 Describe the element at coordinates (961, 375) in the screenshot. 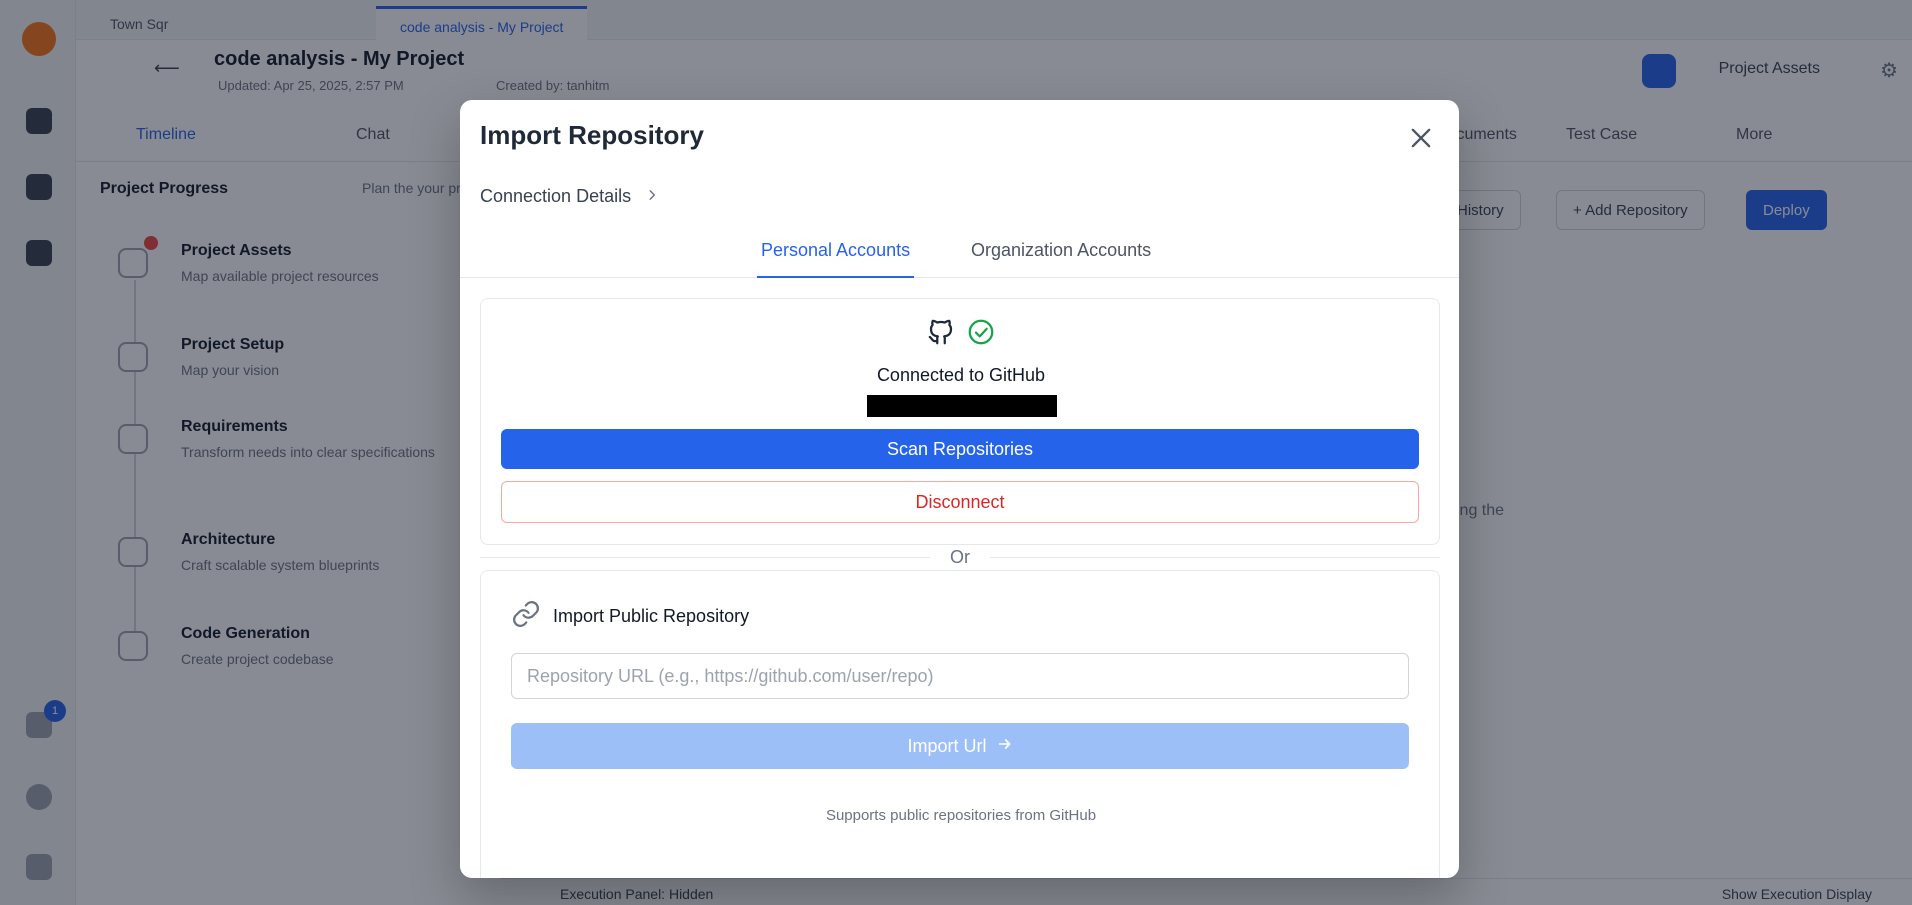

I see `connection-status: Connected to GitHub` at that location.